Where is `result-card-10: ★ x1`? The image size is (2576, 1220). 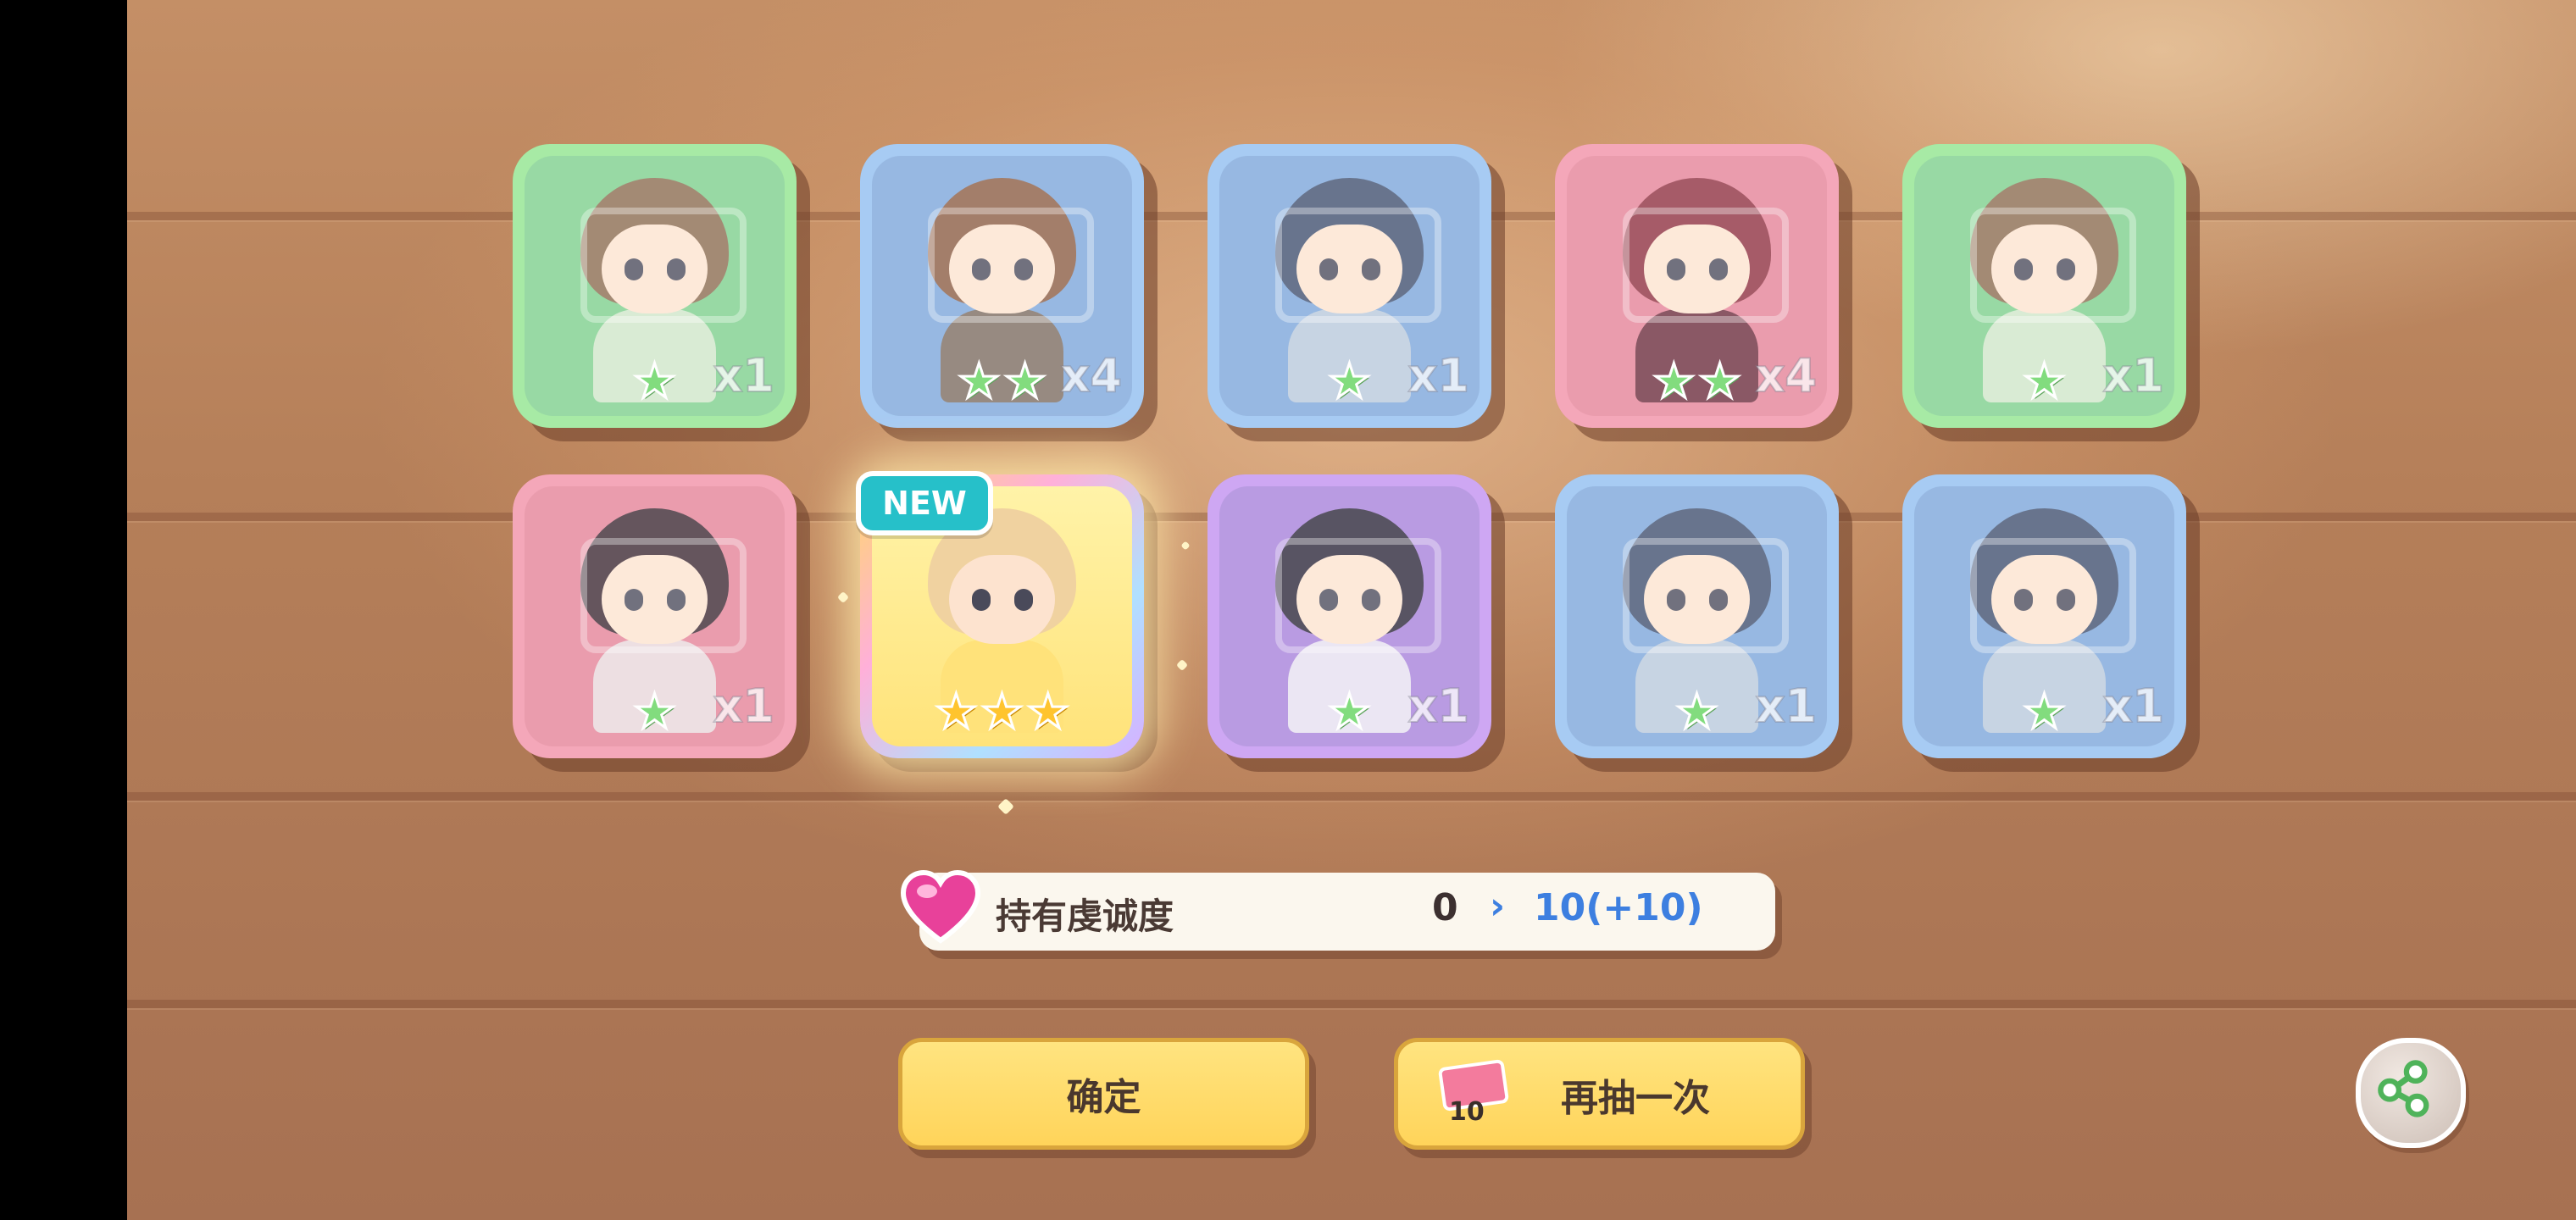
result-card-10: ★ x1 is located at coordinates (2044, 616).